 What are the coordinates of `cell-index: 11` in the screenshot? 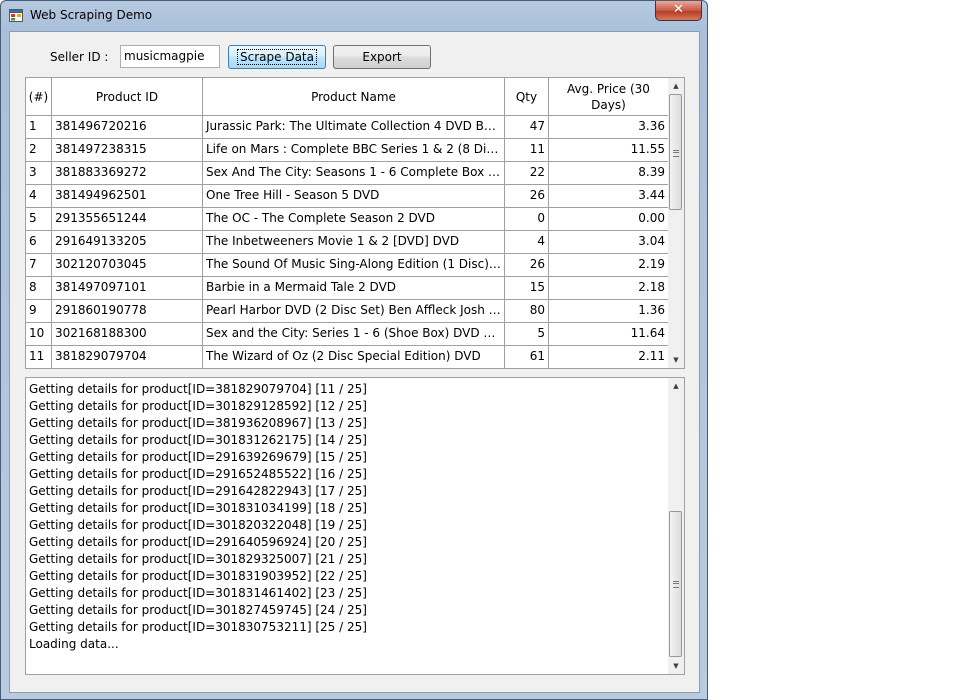 It's located at (39, 357).